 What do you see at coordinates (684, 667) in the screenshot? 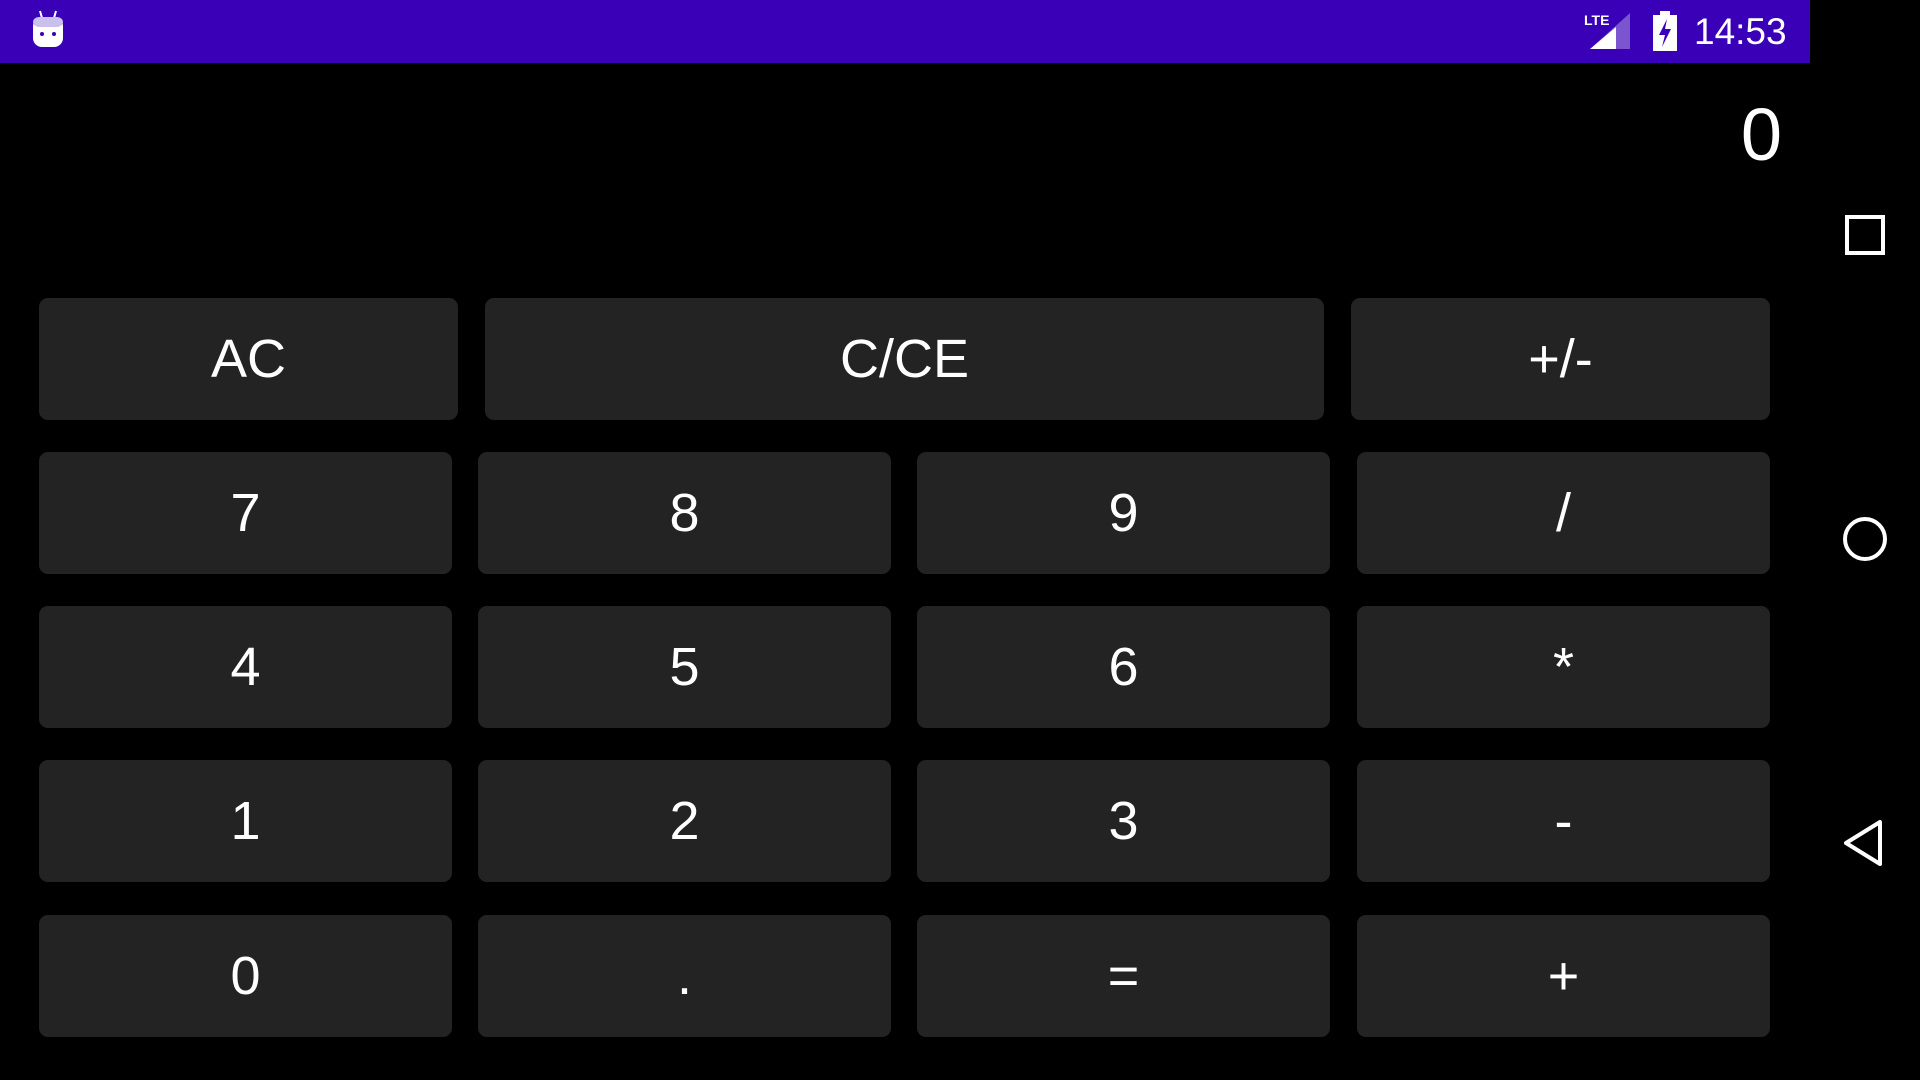
I see `digit-5-button: 5` at bounding box center [684, 667].